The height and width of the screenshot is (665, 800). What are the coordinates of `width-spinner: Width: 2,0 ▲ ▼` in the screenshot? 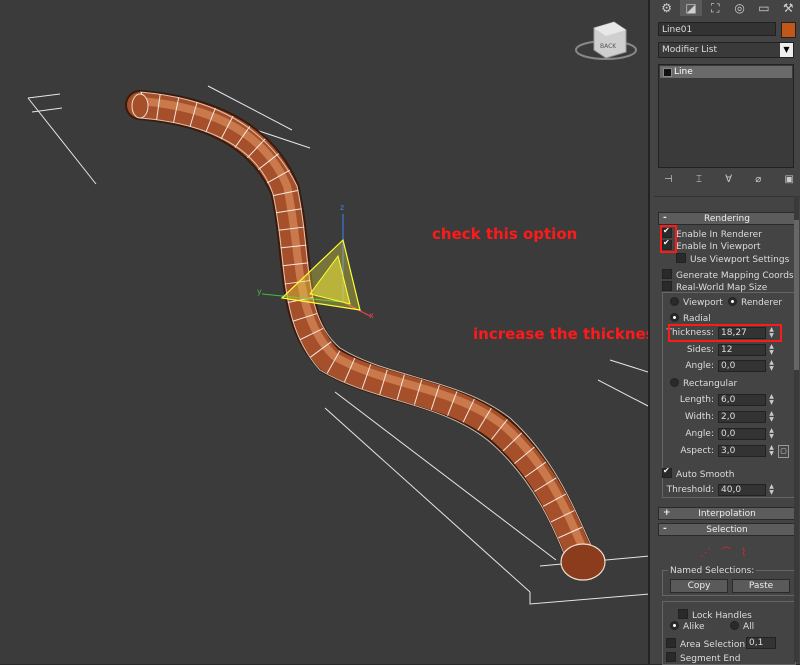 It's located at (725, 417).